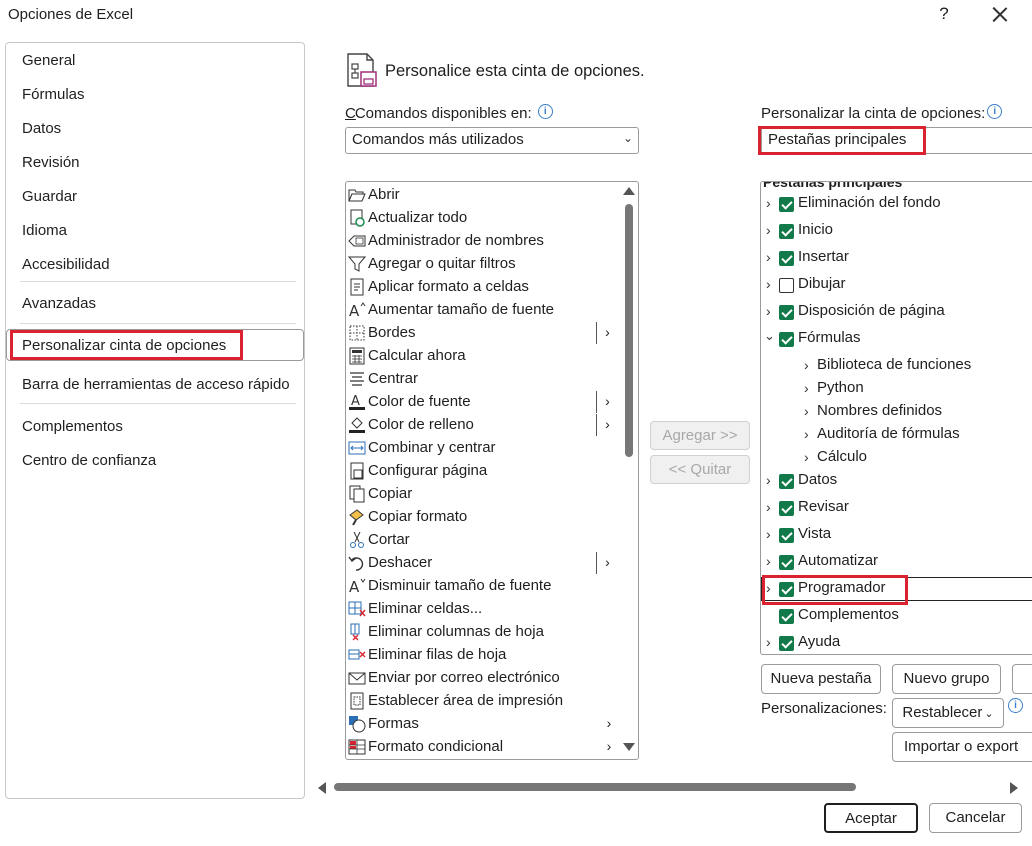 This screenshot has height=846, width=1032. Describe the element at coordinates (484, 563) in the screenshot. I see `list-item: Deshacer ›` at that location.